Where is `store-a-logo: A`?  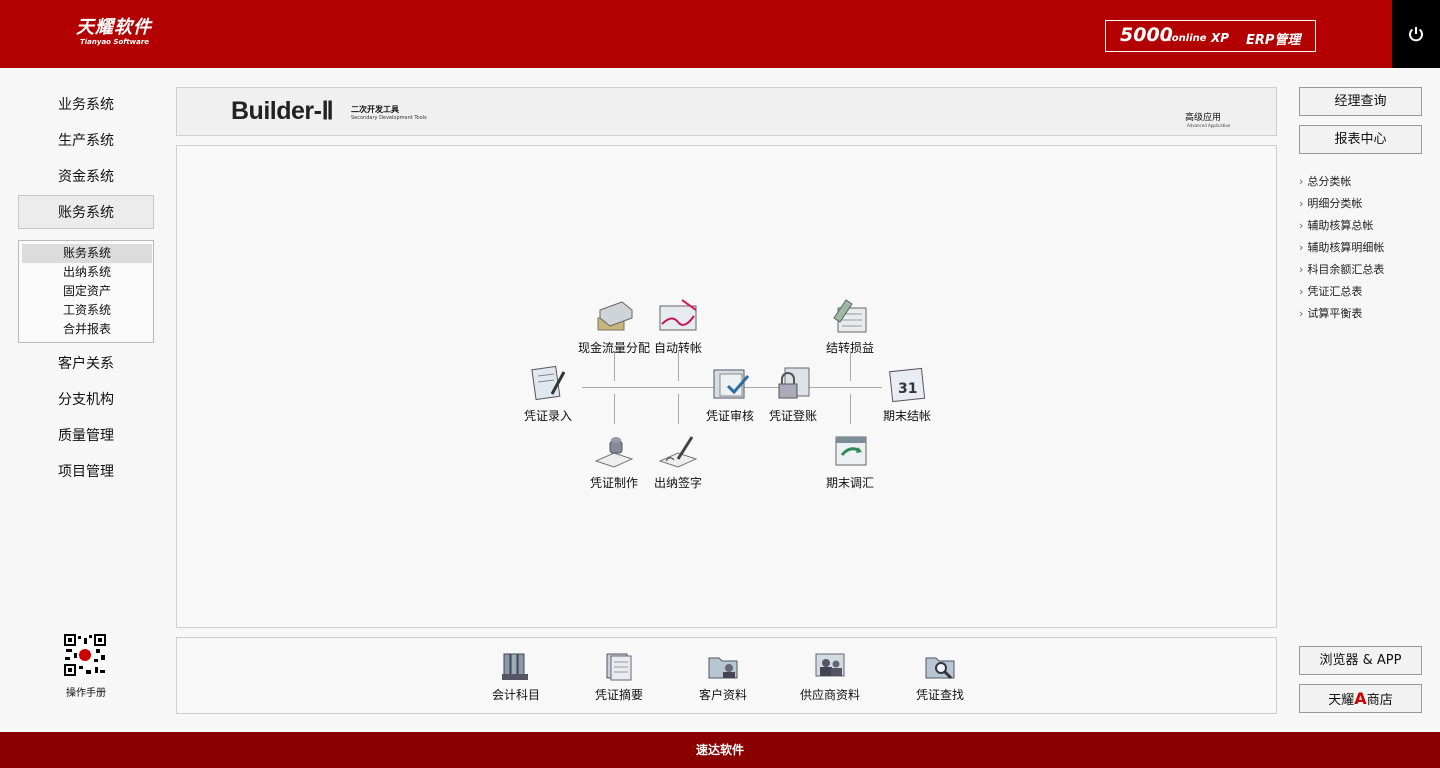 store-a-logo: A is located at coordinates (1360, 698).